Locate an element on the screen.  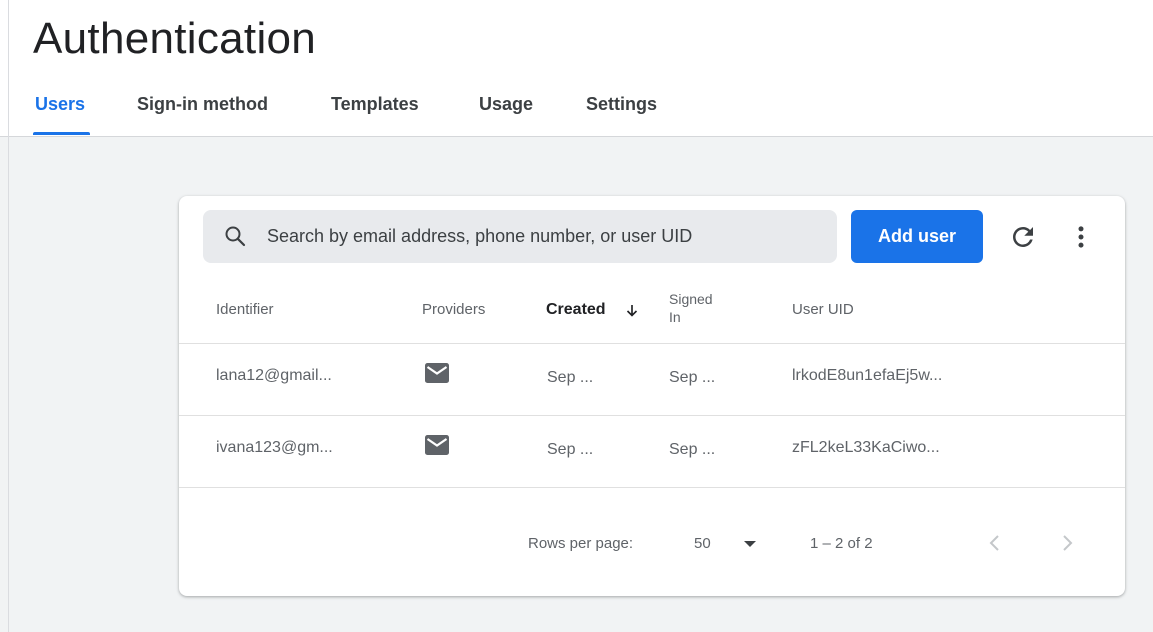
tab-users: Users is located at coordinates (60, 104).